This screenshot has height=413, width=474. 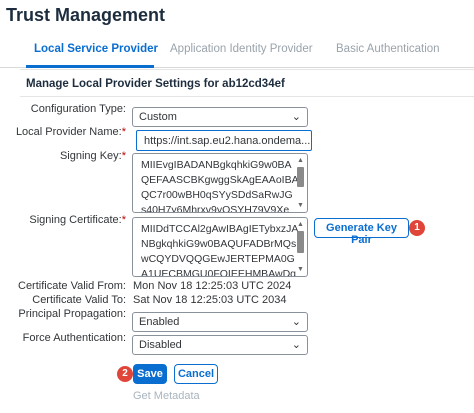 I want to click on provider-name-label: Local Provider Name:*, so click(x=63, y=132).